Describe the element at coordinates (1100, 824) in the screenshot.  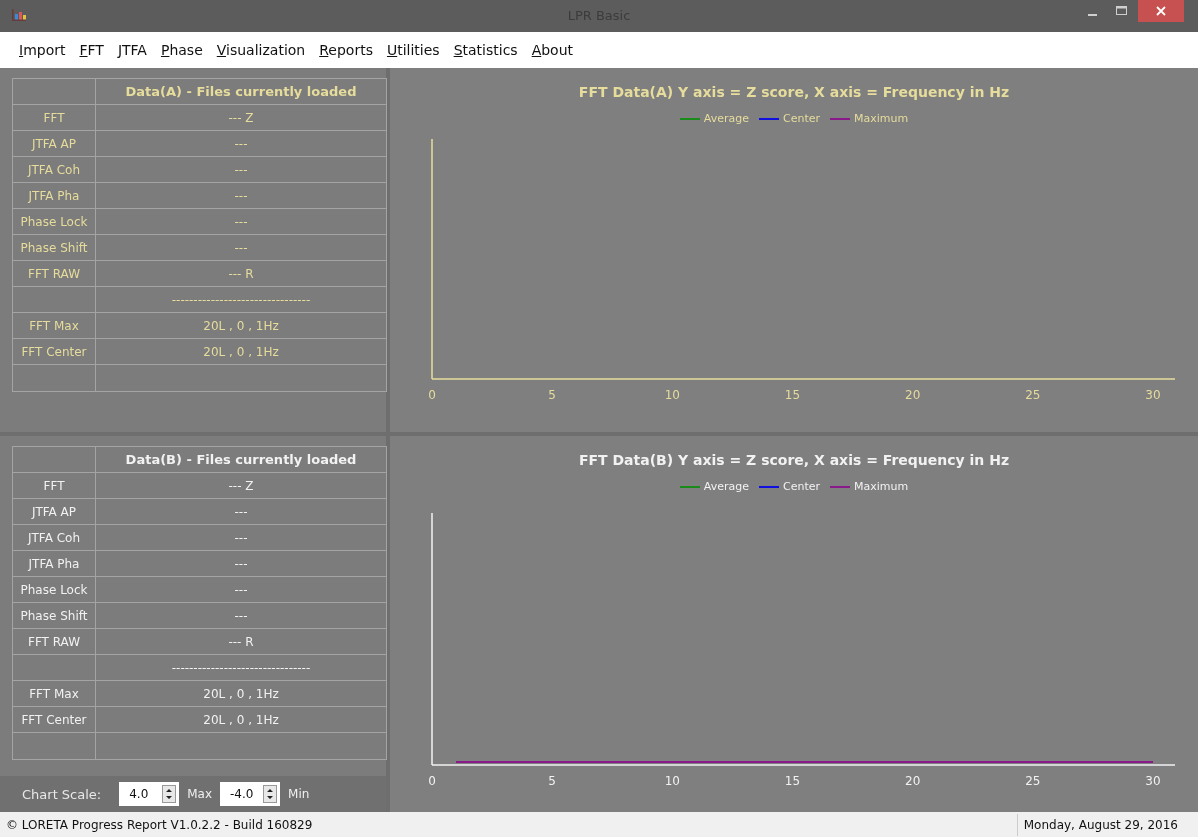
I see `status-date: Monday, August 29, 2016` at that location.